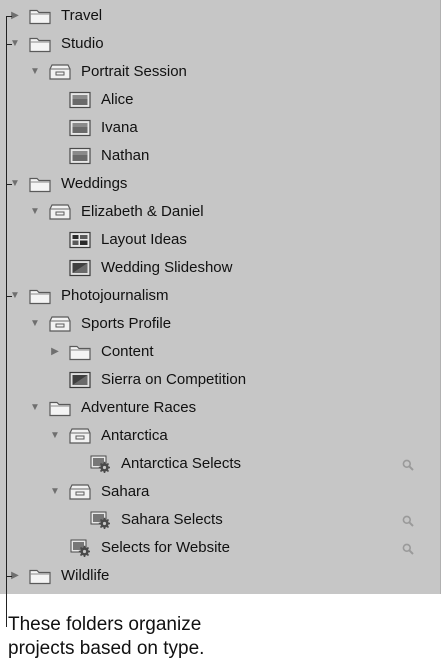 The height and width of the screenshot is (672, 442). Describe the element at coordinates (181, 463) in the screenshot. I see `library-item-label: Antarctica Selects` at that location.